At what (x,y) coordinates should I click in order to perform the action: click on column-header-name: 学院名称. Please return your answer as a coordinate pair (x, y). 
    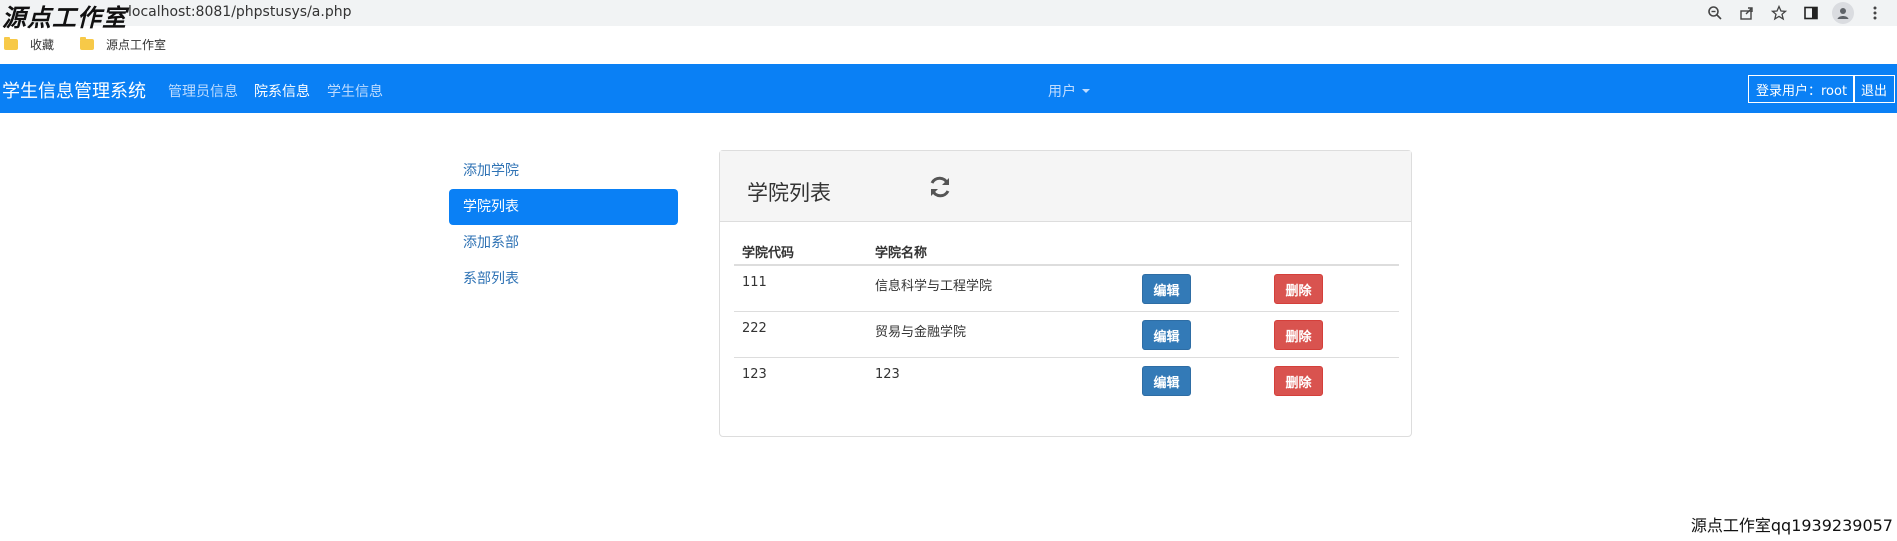
    Looking at the image, I should click on (901, 253).